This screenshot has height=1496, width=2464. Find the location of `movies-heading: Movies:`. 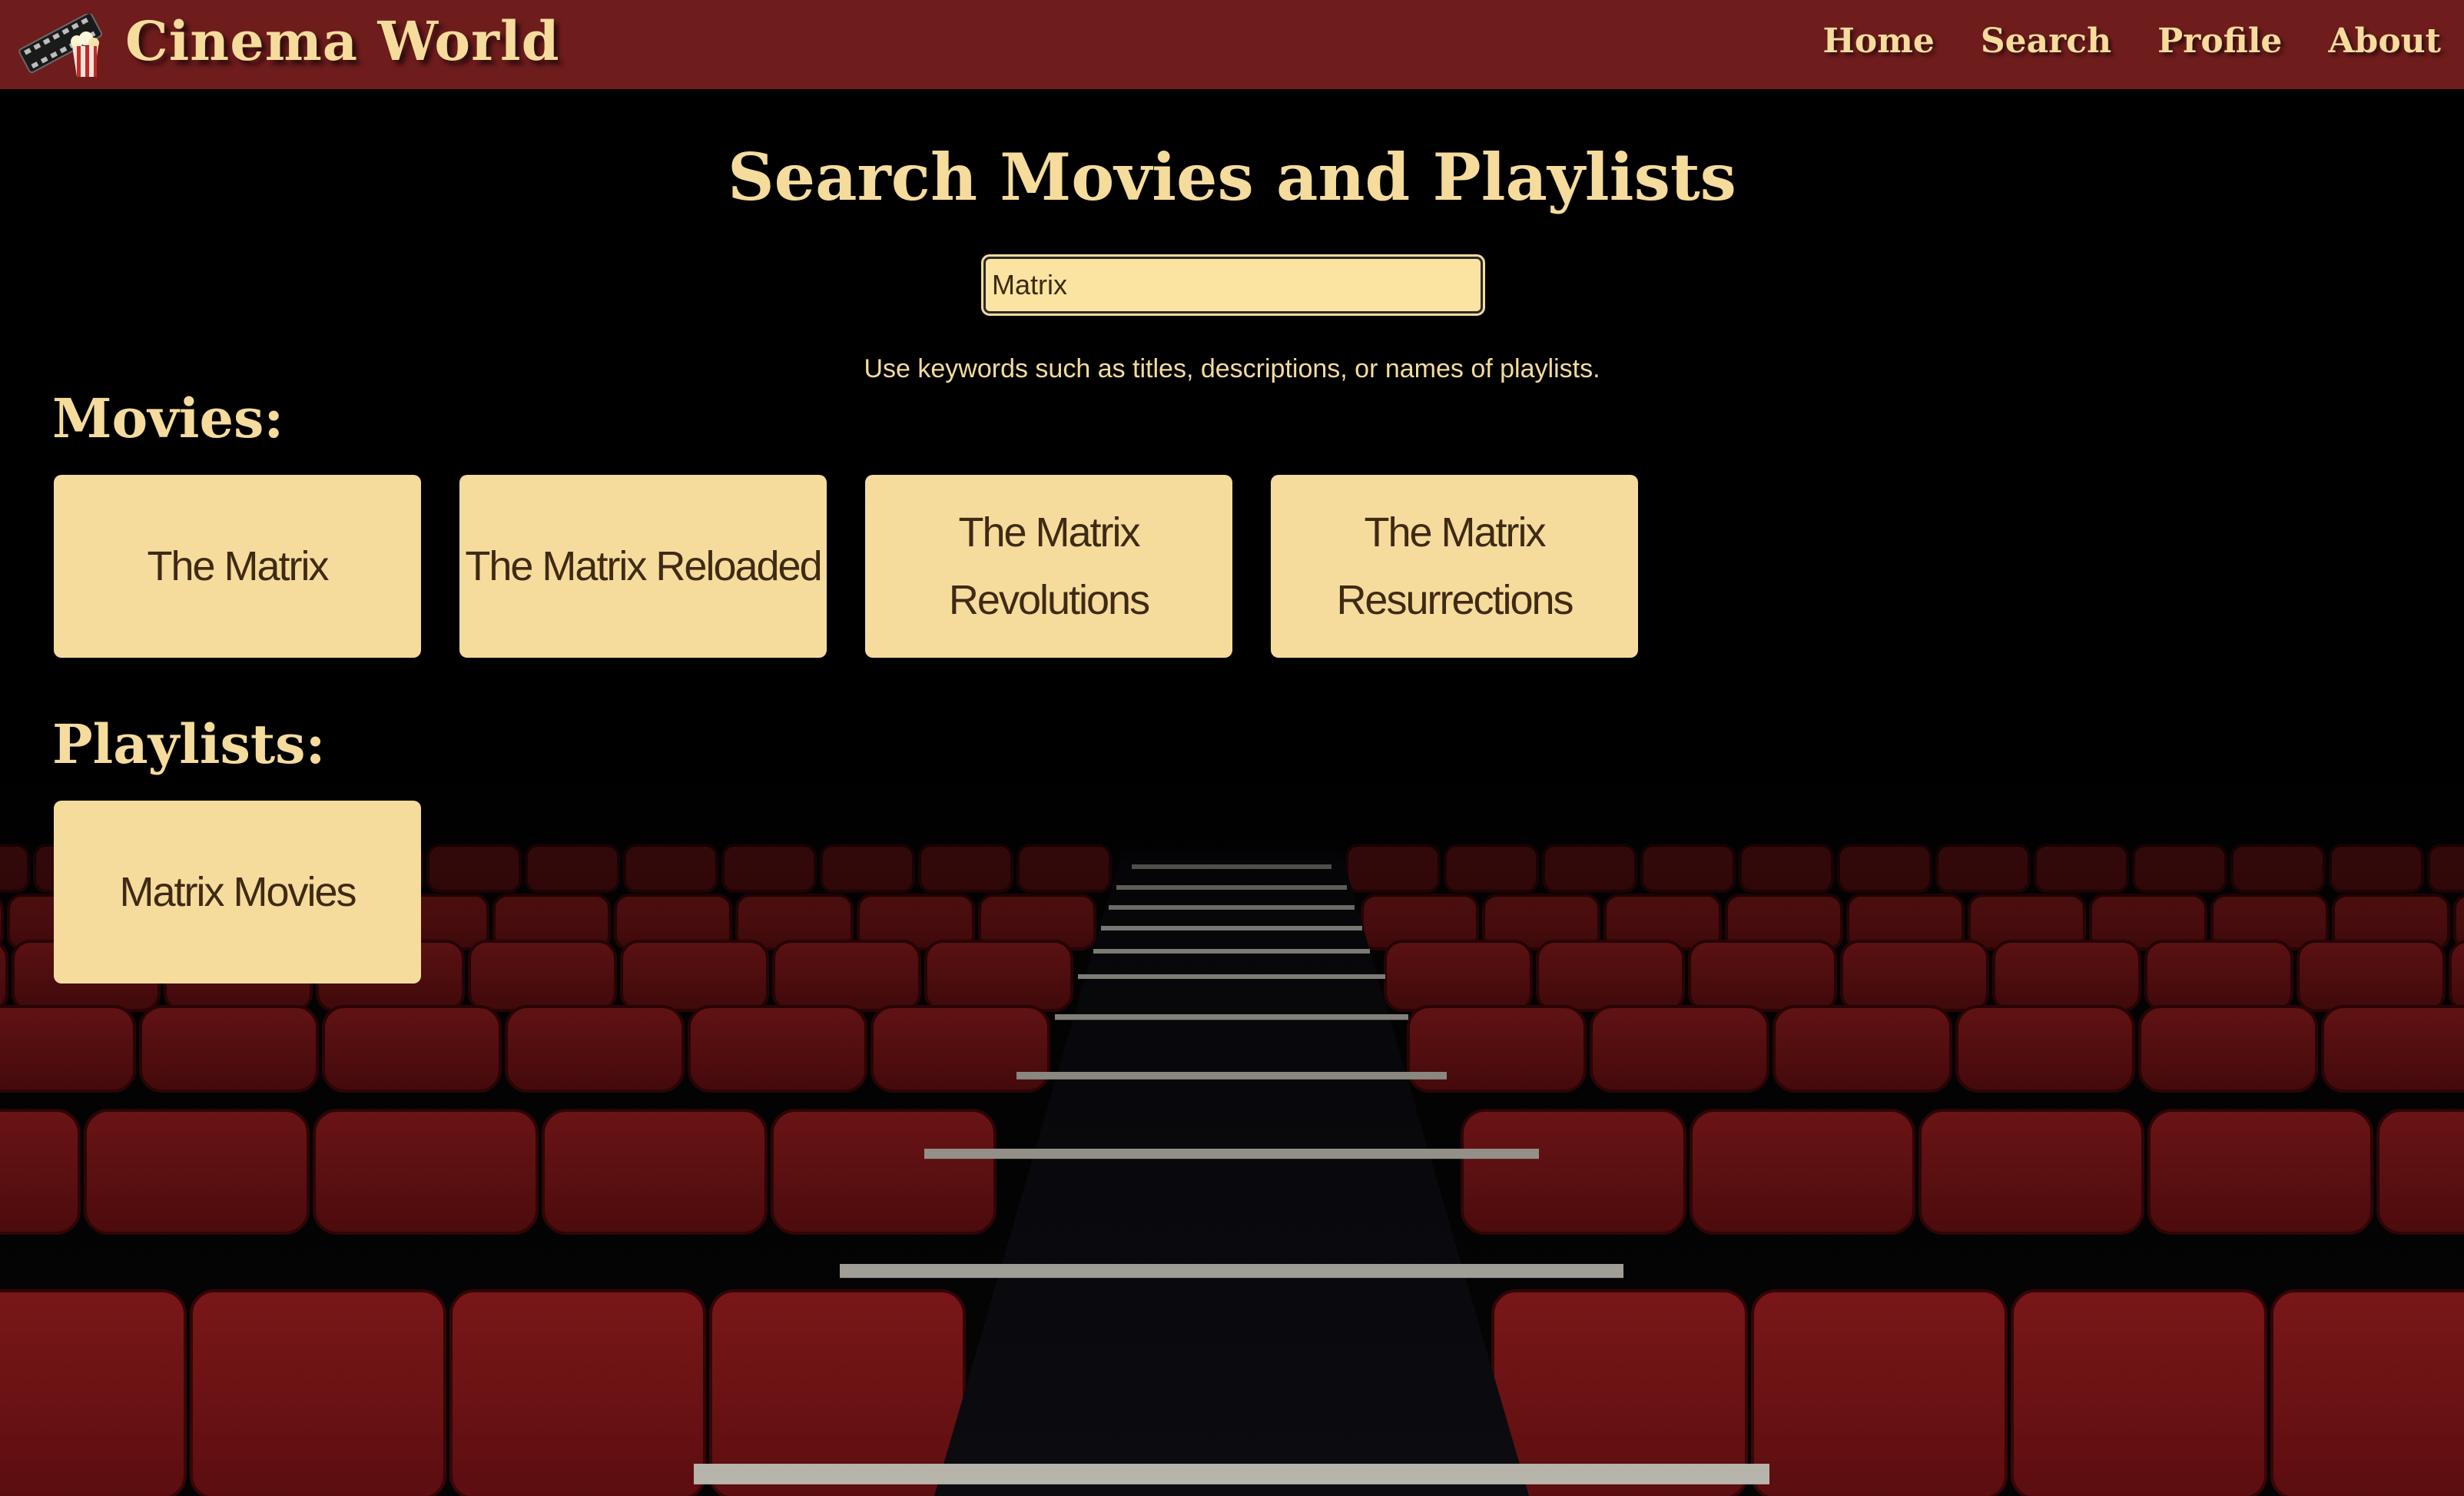

movies-heading: Movies: is located at coordinates (168, 418).